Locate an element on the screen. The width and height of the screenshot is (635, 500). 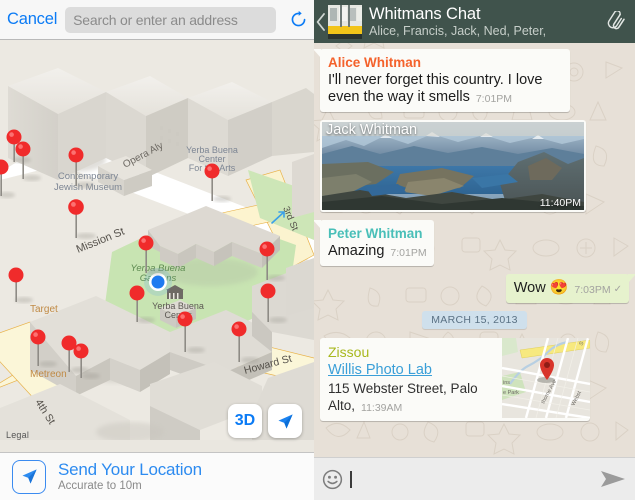
svg-text: e Park is located at coordinates (511, 393).